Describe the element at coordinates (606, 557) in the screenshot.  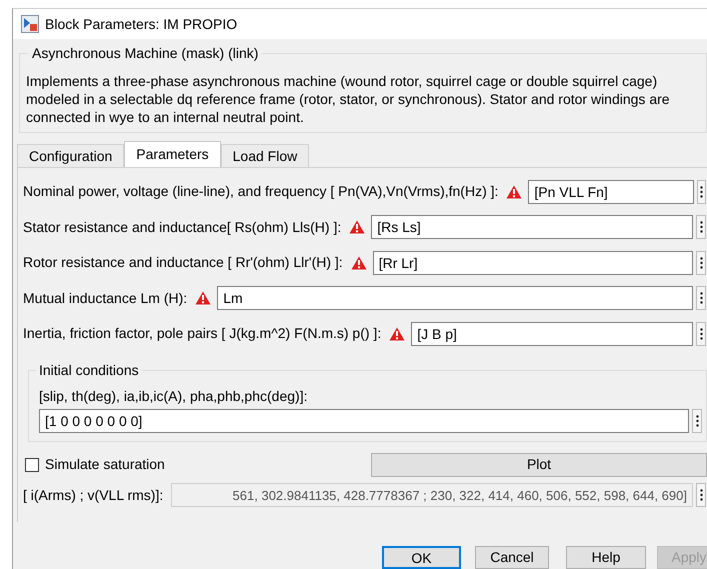
I see `dialog-button: Help` at that location.